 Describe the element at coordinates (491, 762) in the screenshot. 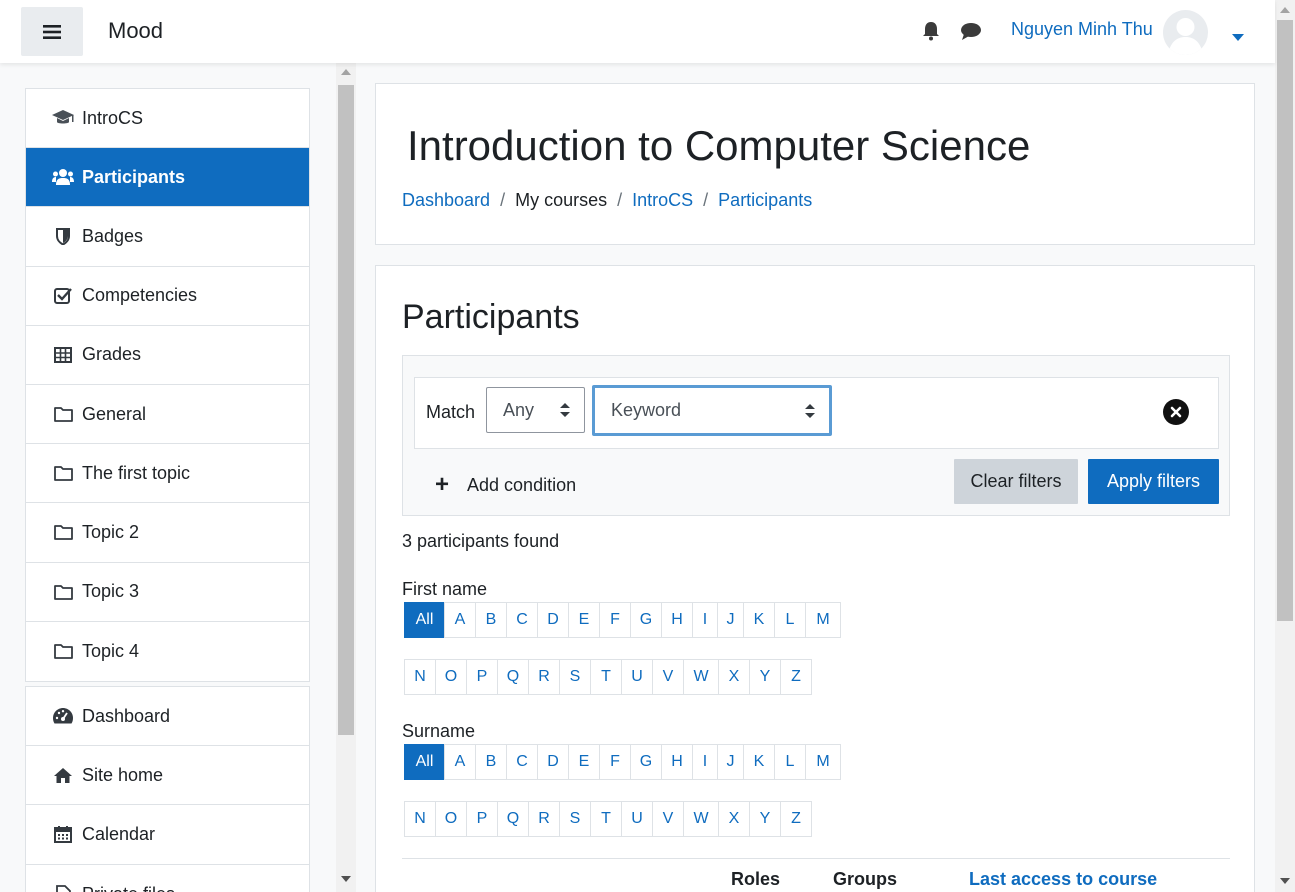

I see `surname-letter-b: B` at that location.